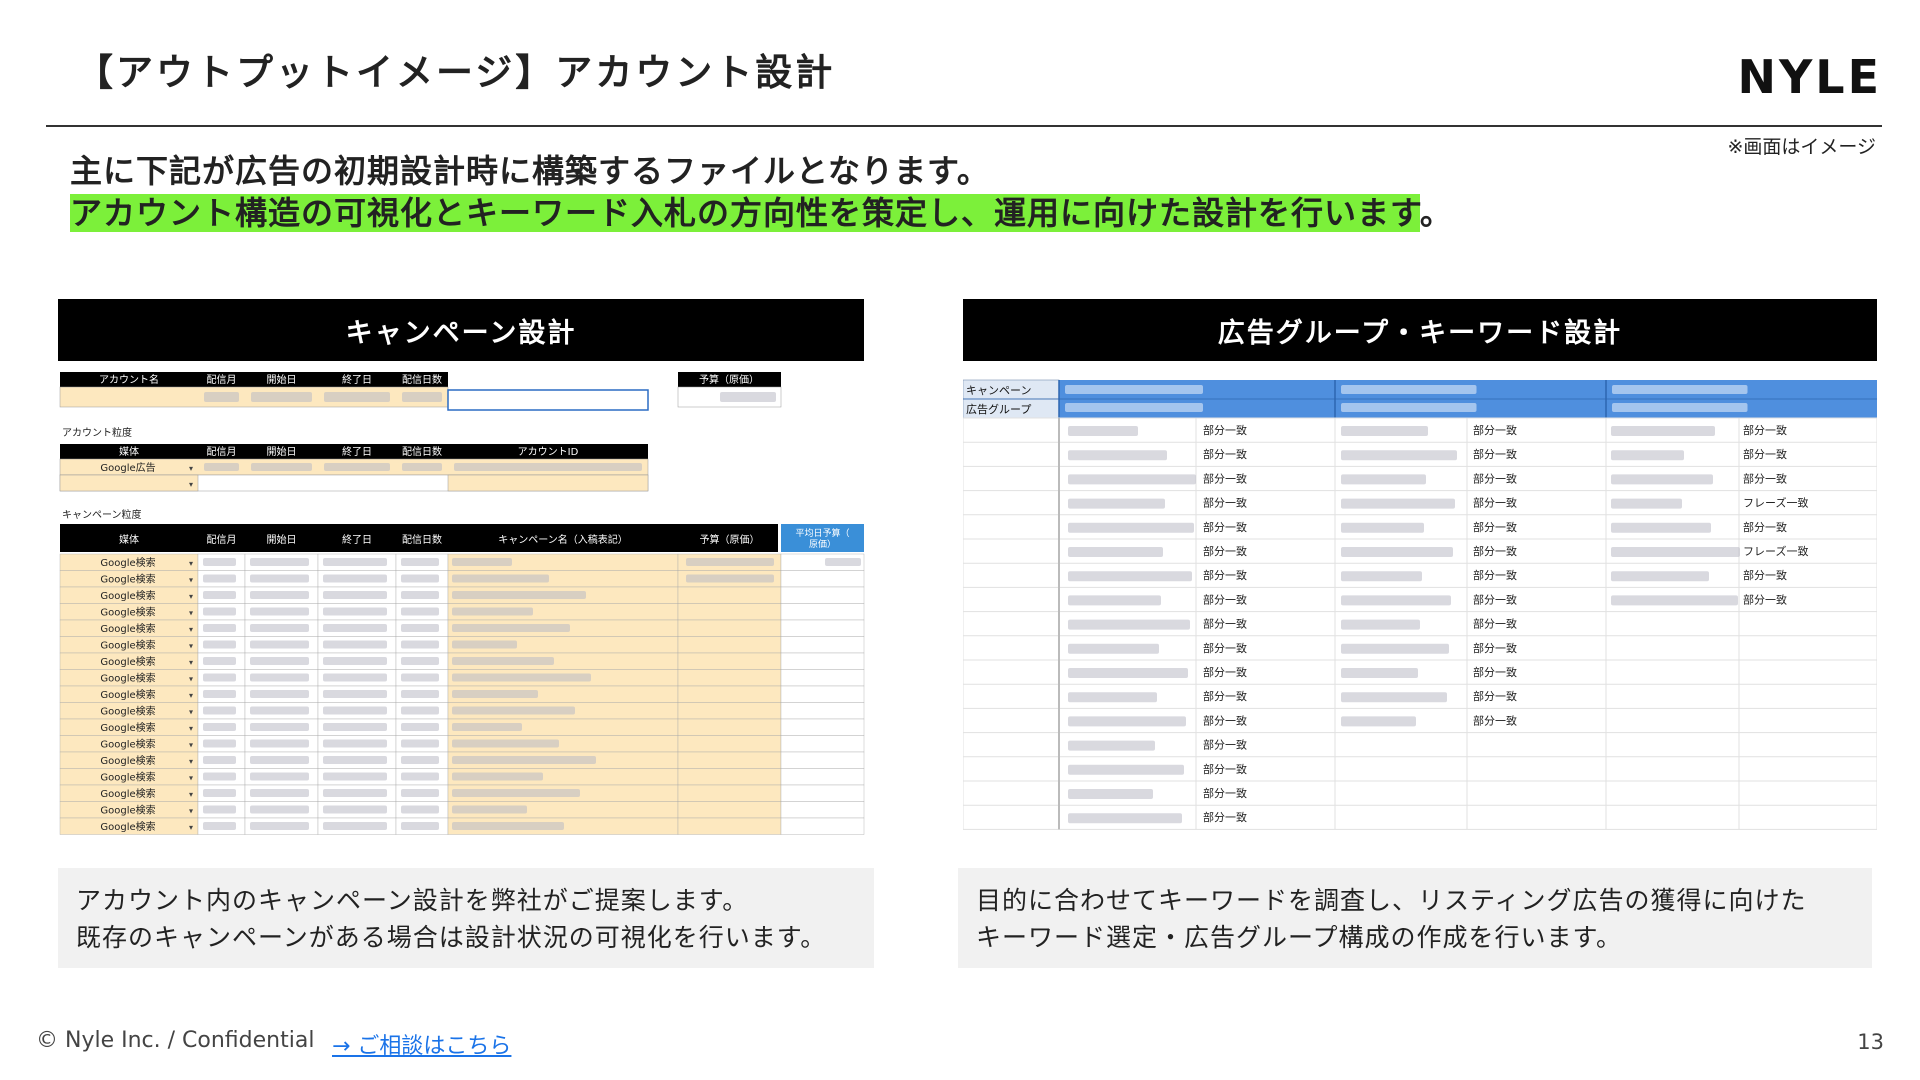 The height and width of the screenshot is (1080, 1920). Describe the element at coordinates (548, 452) in the screenshot. I see `account-table-header-cell: アカウントID` at that location.